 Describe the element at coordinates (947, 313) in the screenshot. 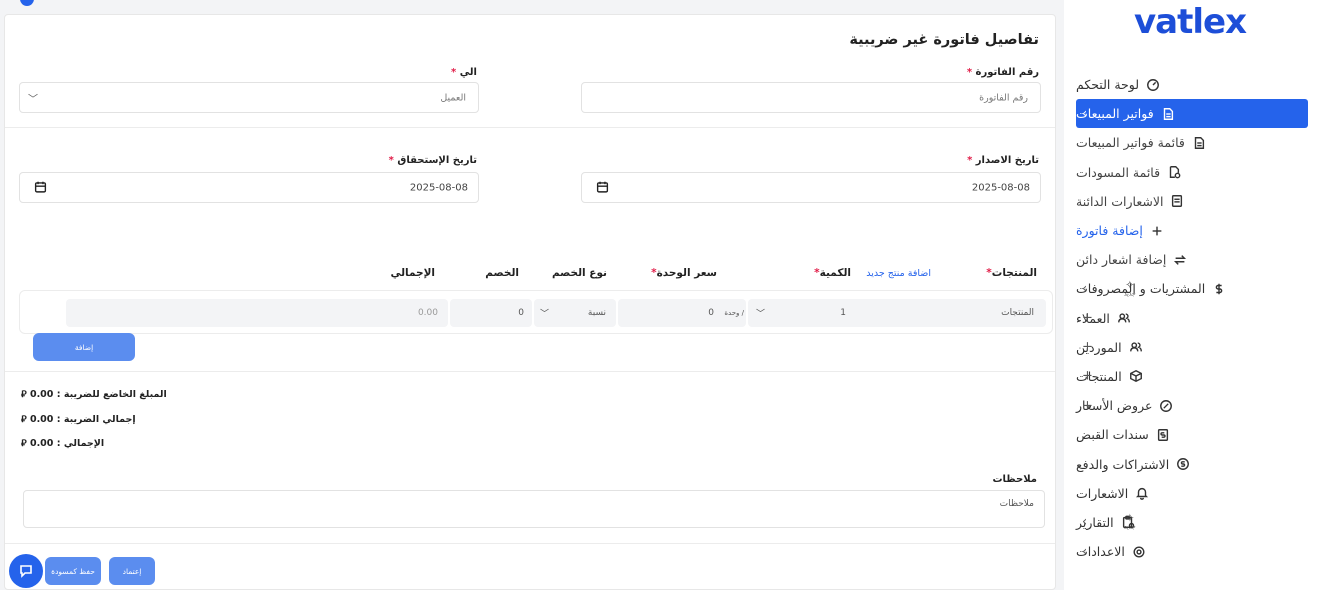

I see `product-select: المنتجات` at that location.